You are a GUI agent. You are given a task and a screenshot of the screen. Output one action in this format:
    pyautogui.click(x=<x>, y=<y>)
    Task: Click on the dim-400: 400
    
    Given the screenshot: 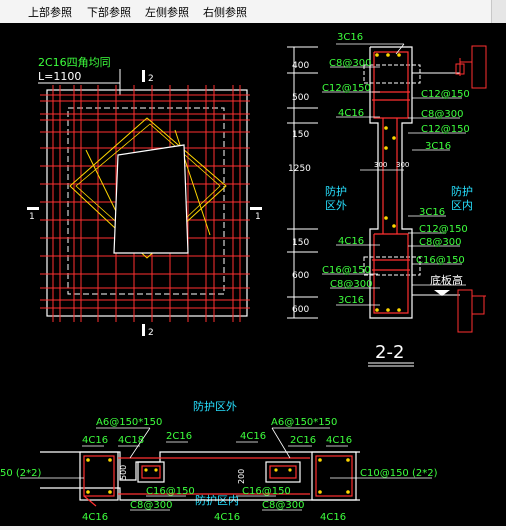 What is the action you would take?
    pyautogui.click(x=300, y=66)
    